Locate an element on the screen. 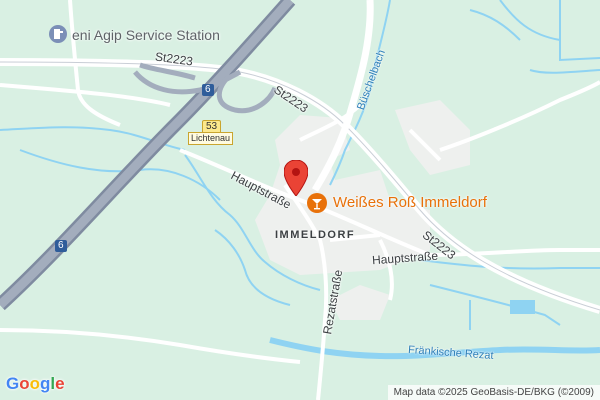 The image size is (600, 400). lichtenau-sign: Lichtenau is located at coordinates (211, 138).